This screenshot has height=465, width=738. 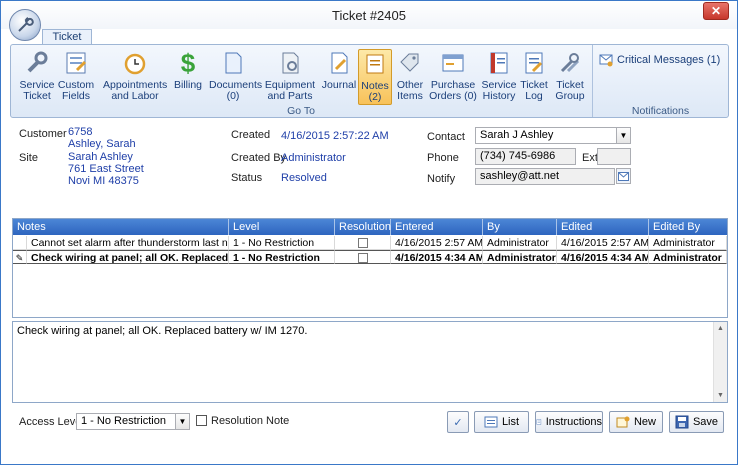 I want to click on spell-check-icon: ✓, so click(x=458, y=422).